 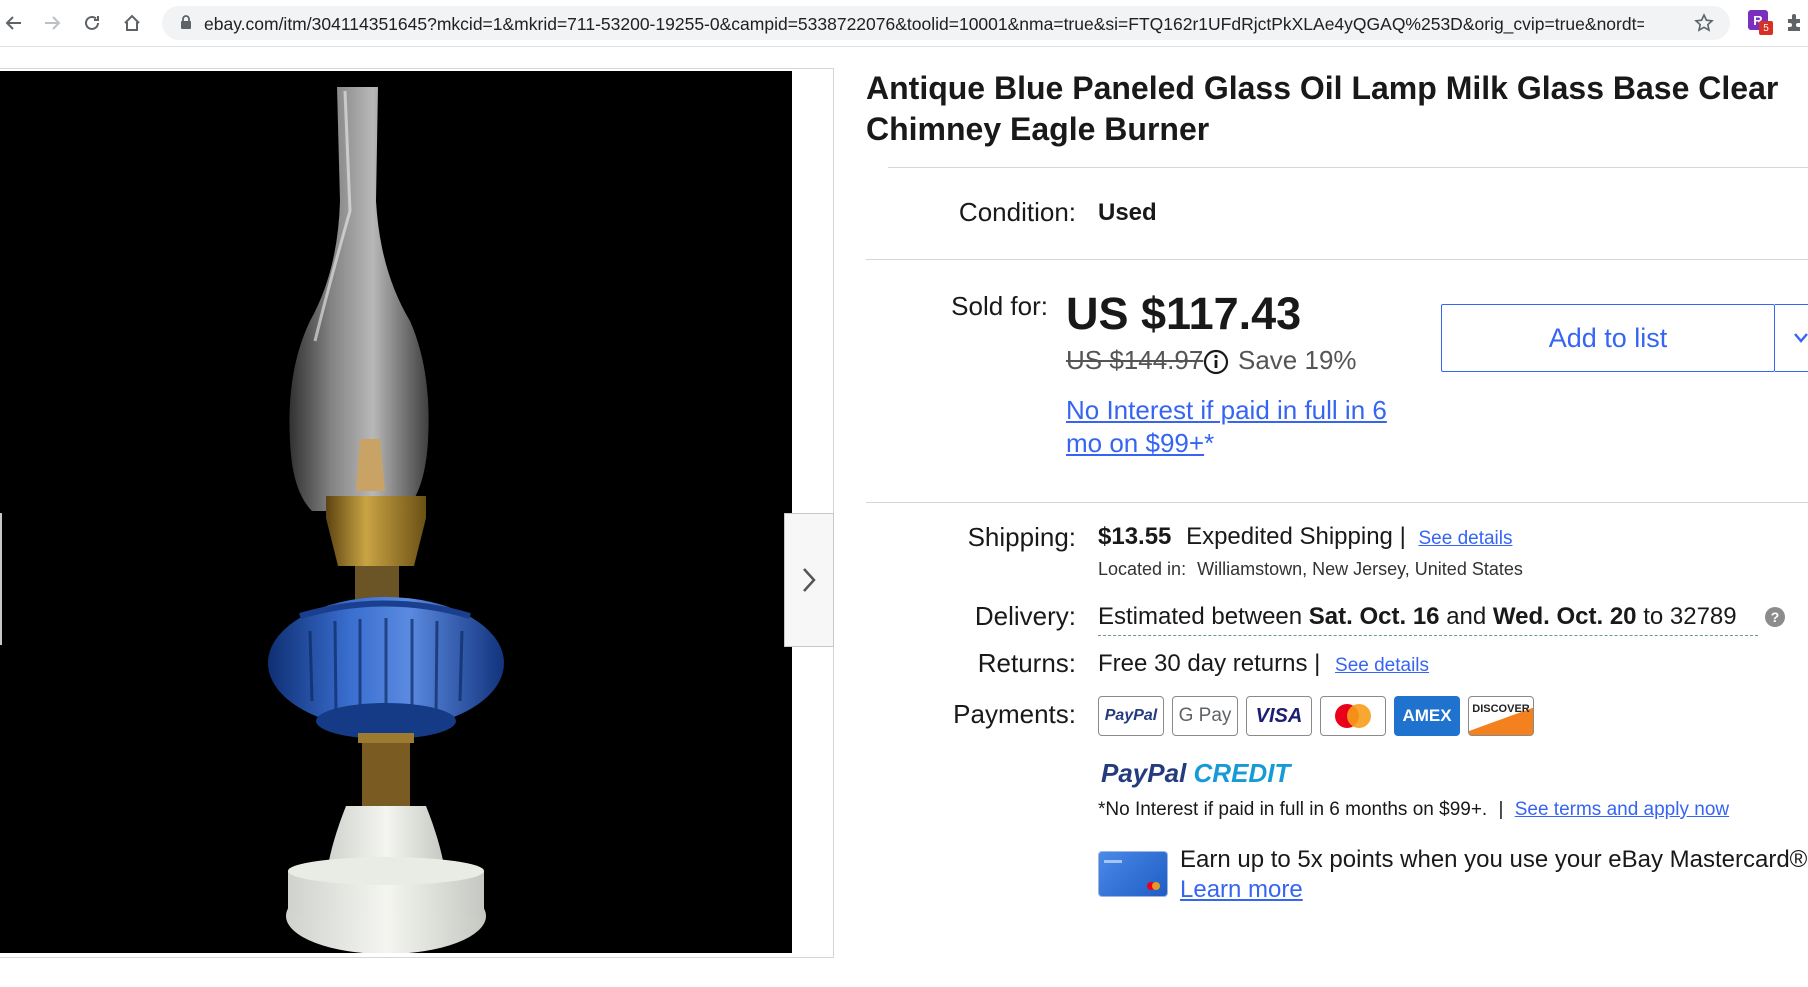 I want to click on ebay-mastercard-image, so click(x=1133, y=874).